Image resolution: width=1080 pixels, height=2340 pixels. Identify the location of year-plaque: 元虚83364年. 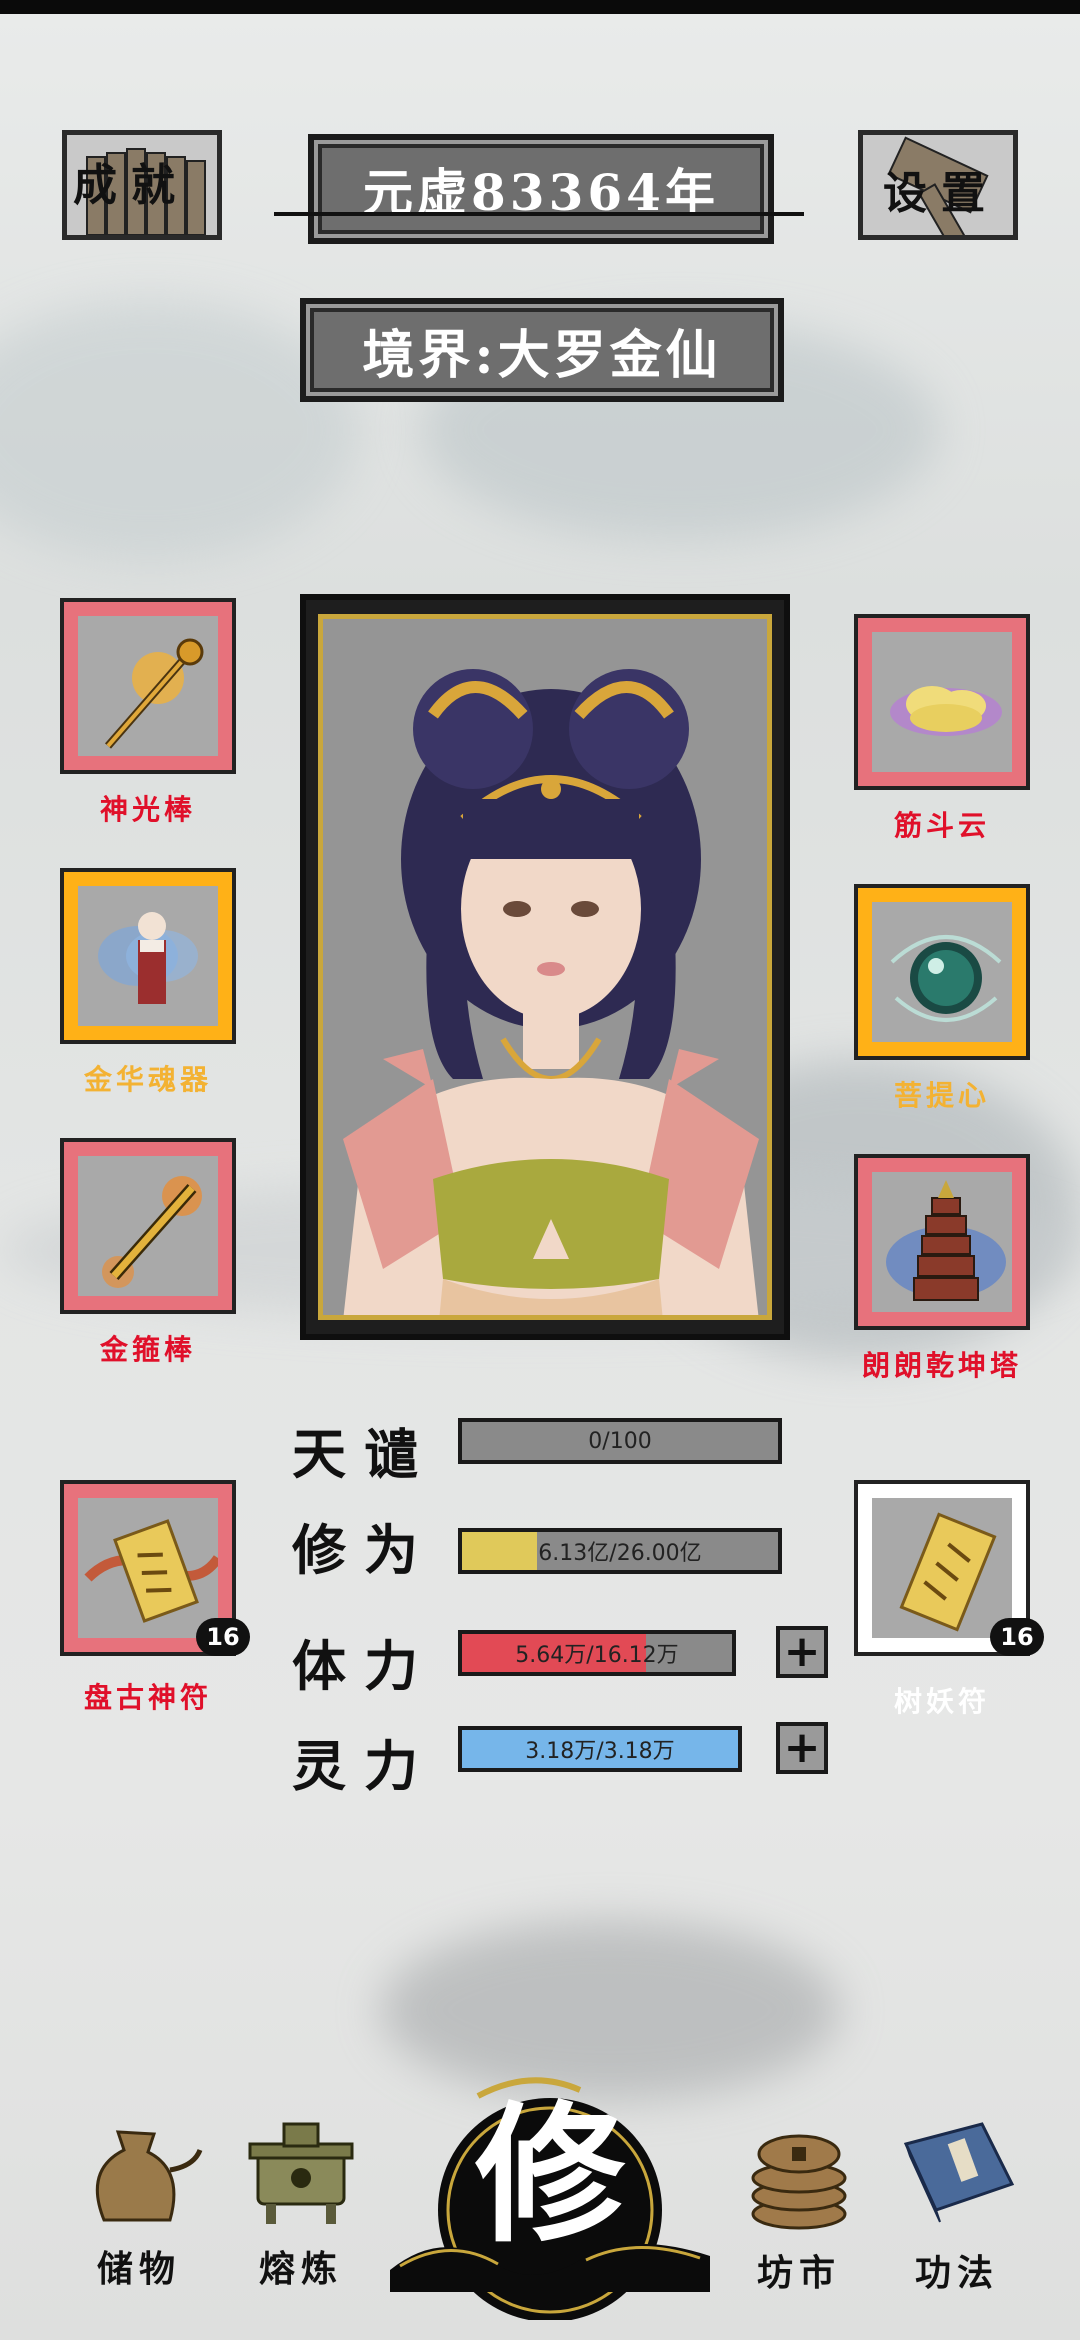
(541, 189).